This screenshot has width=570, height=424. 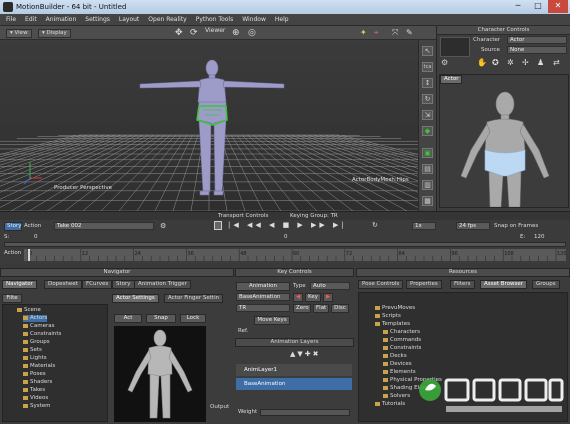 What do you see at coordinates (179, 33) in the screenshot?
I see `move-tool-icon: ✥` at bounding box center [179, 33].